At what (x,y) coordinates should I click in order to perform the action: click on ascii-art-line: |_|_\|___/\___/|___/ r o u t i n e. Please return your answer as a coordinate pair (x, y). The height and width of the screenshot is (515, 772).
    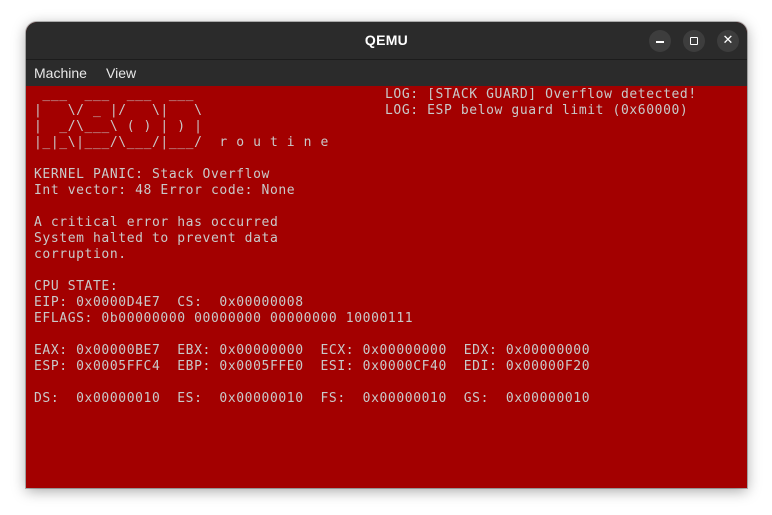
    Looking at the image, I should click on (181, 142).